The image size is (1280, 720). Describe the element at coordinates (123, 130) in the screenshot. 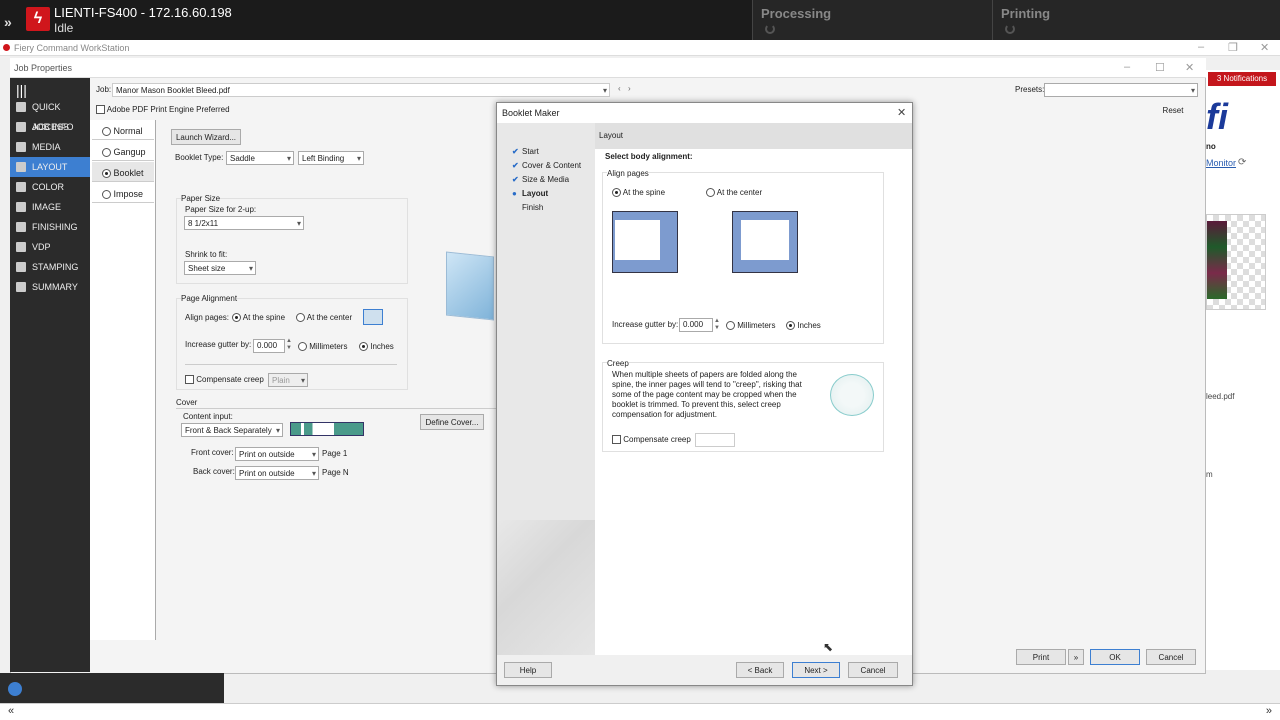

I see `layout-option-normal: Normal` at that location.